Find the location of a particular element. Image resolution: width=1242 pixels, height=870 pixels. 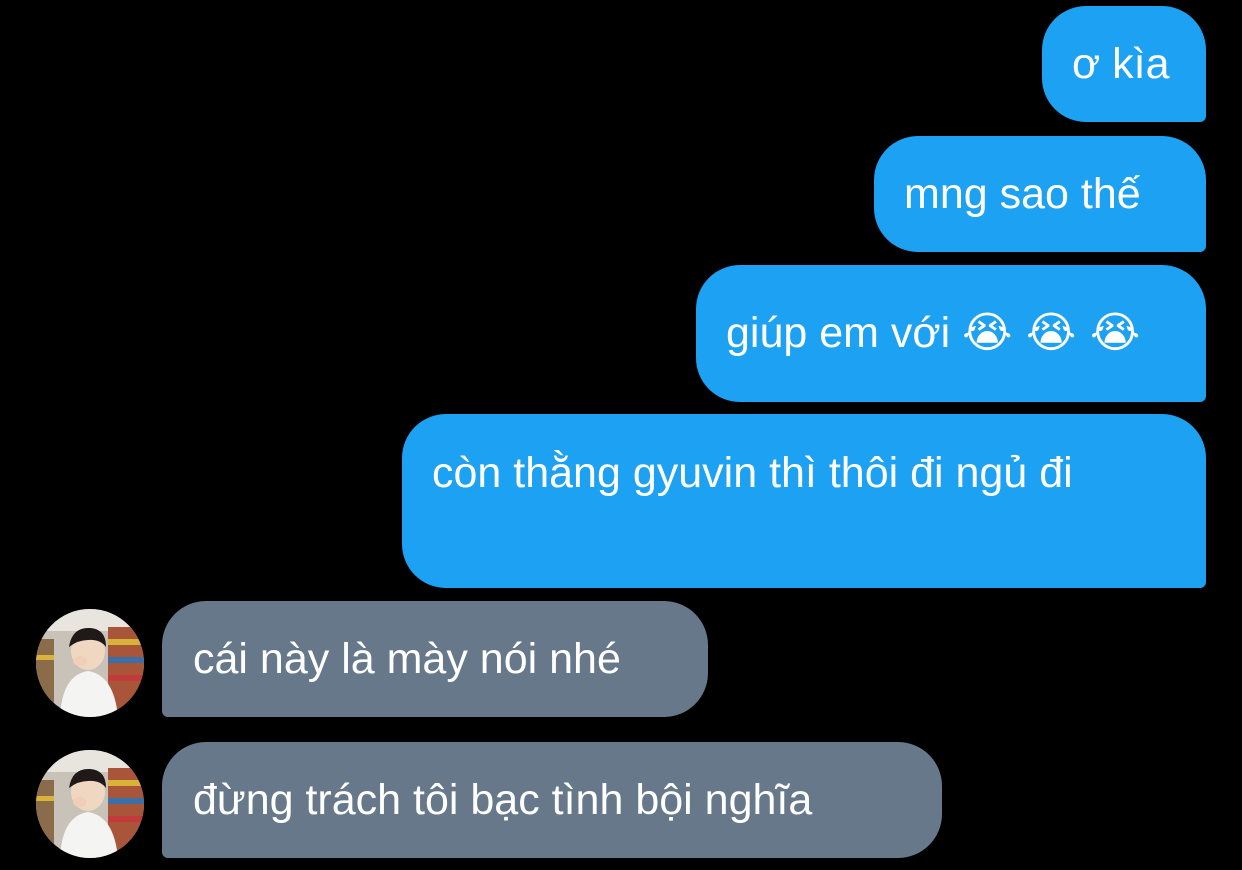

message-bubble-outgoing: ơ kìa is located at coordinates (1124, 64).